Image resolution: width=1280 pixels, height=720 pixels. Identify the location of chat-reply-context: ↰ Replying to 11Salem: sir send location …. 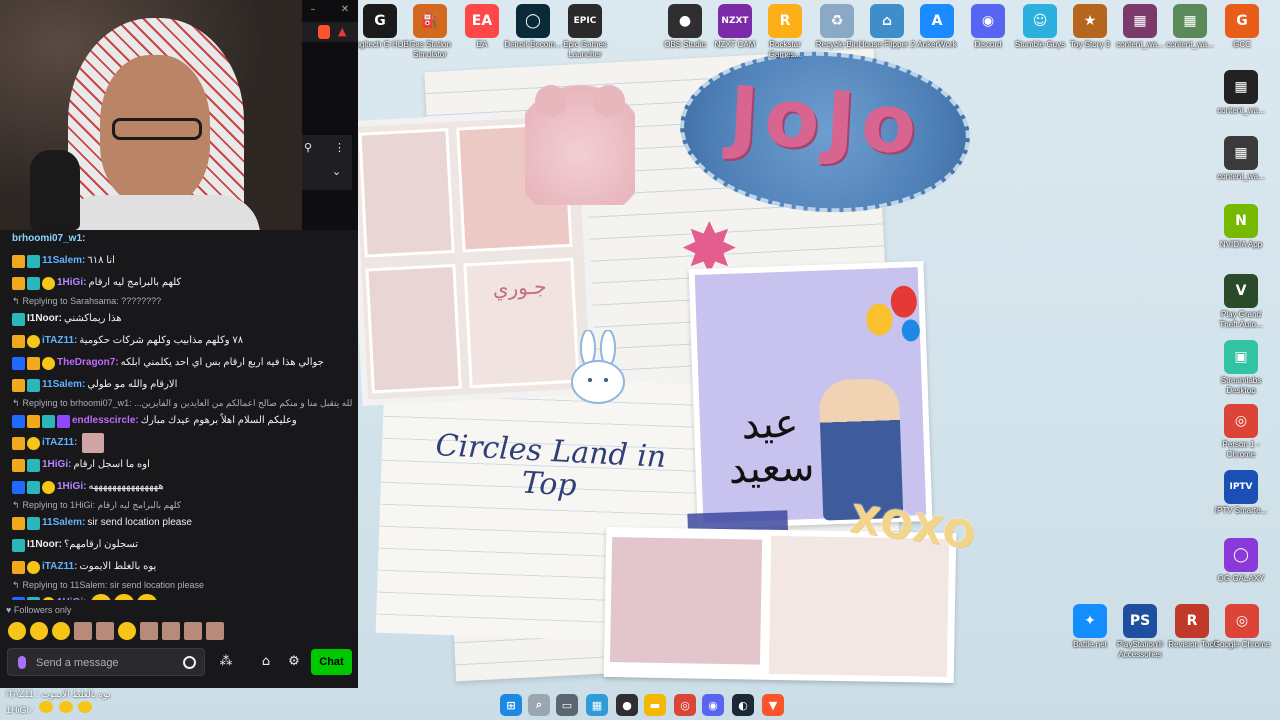
(176, 585).